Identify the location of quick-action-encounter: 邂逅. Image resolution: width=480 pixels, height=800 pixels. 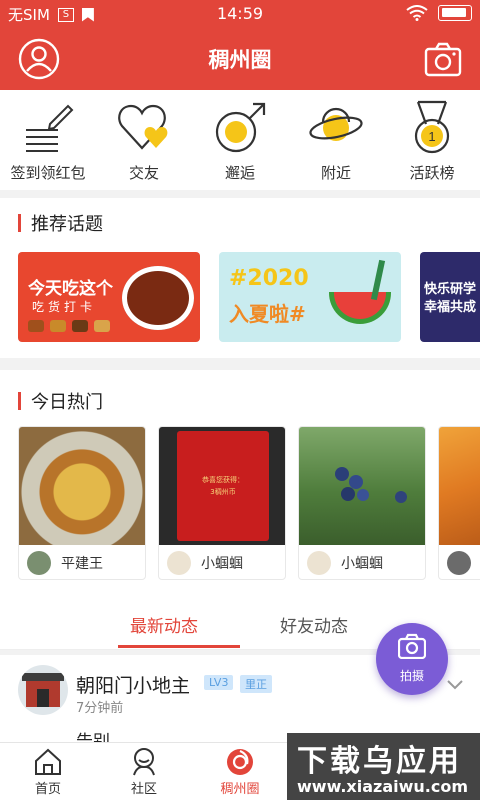
(240, 140).